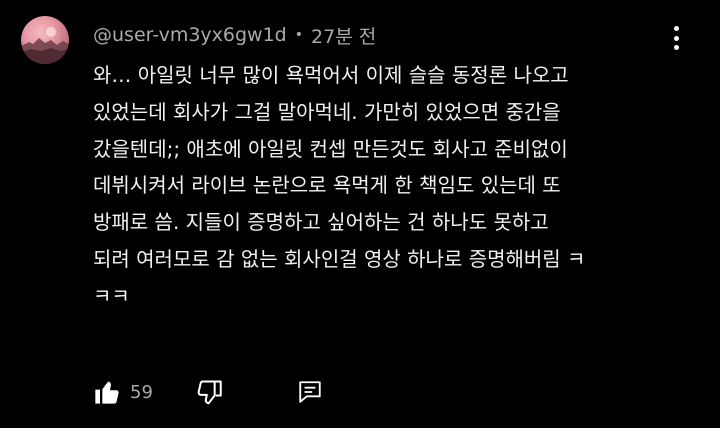 The height and width of the screenshot is (428, 720). I want to click on comment-text-line: 방패로 씀. 지들이 증명하고 싶어하는 건 하나도 못하고, so click(321, 222).